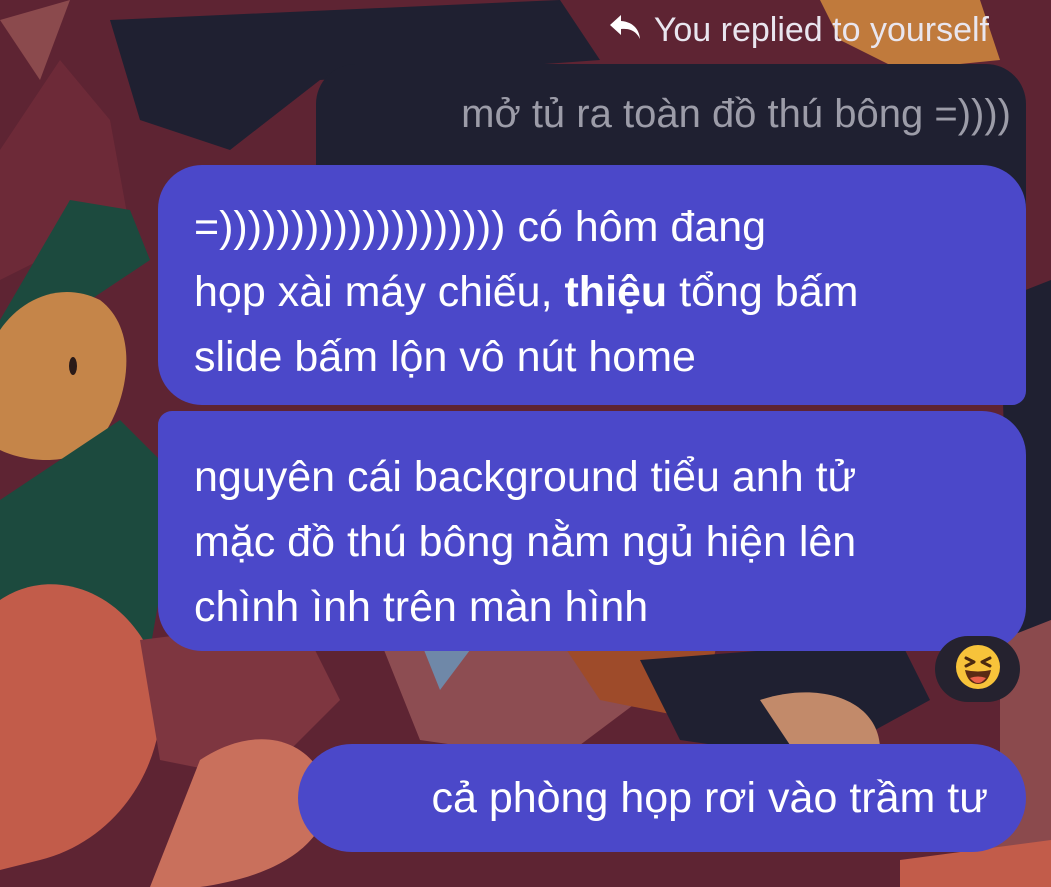  I want to click on message-line: chình ình trên màn hình, so click(595, 607).